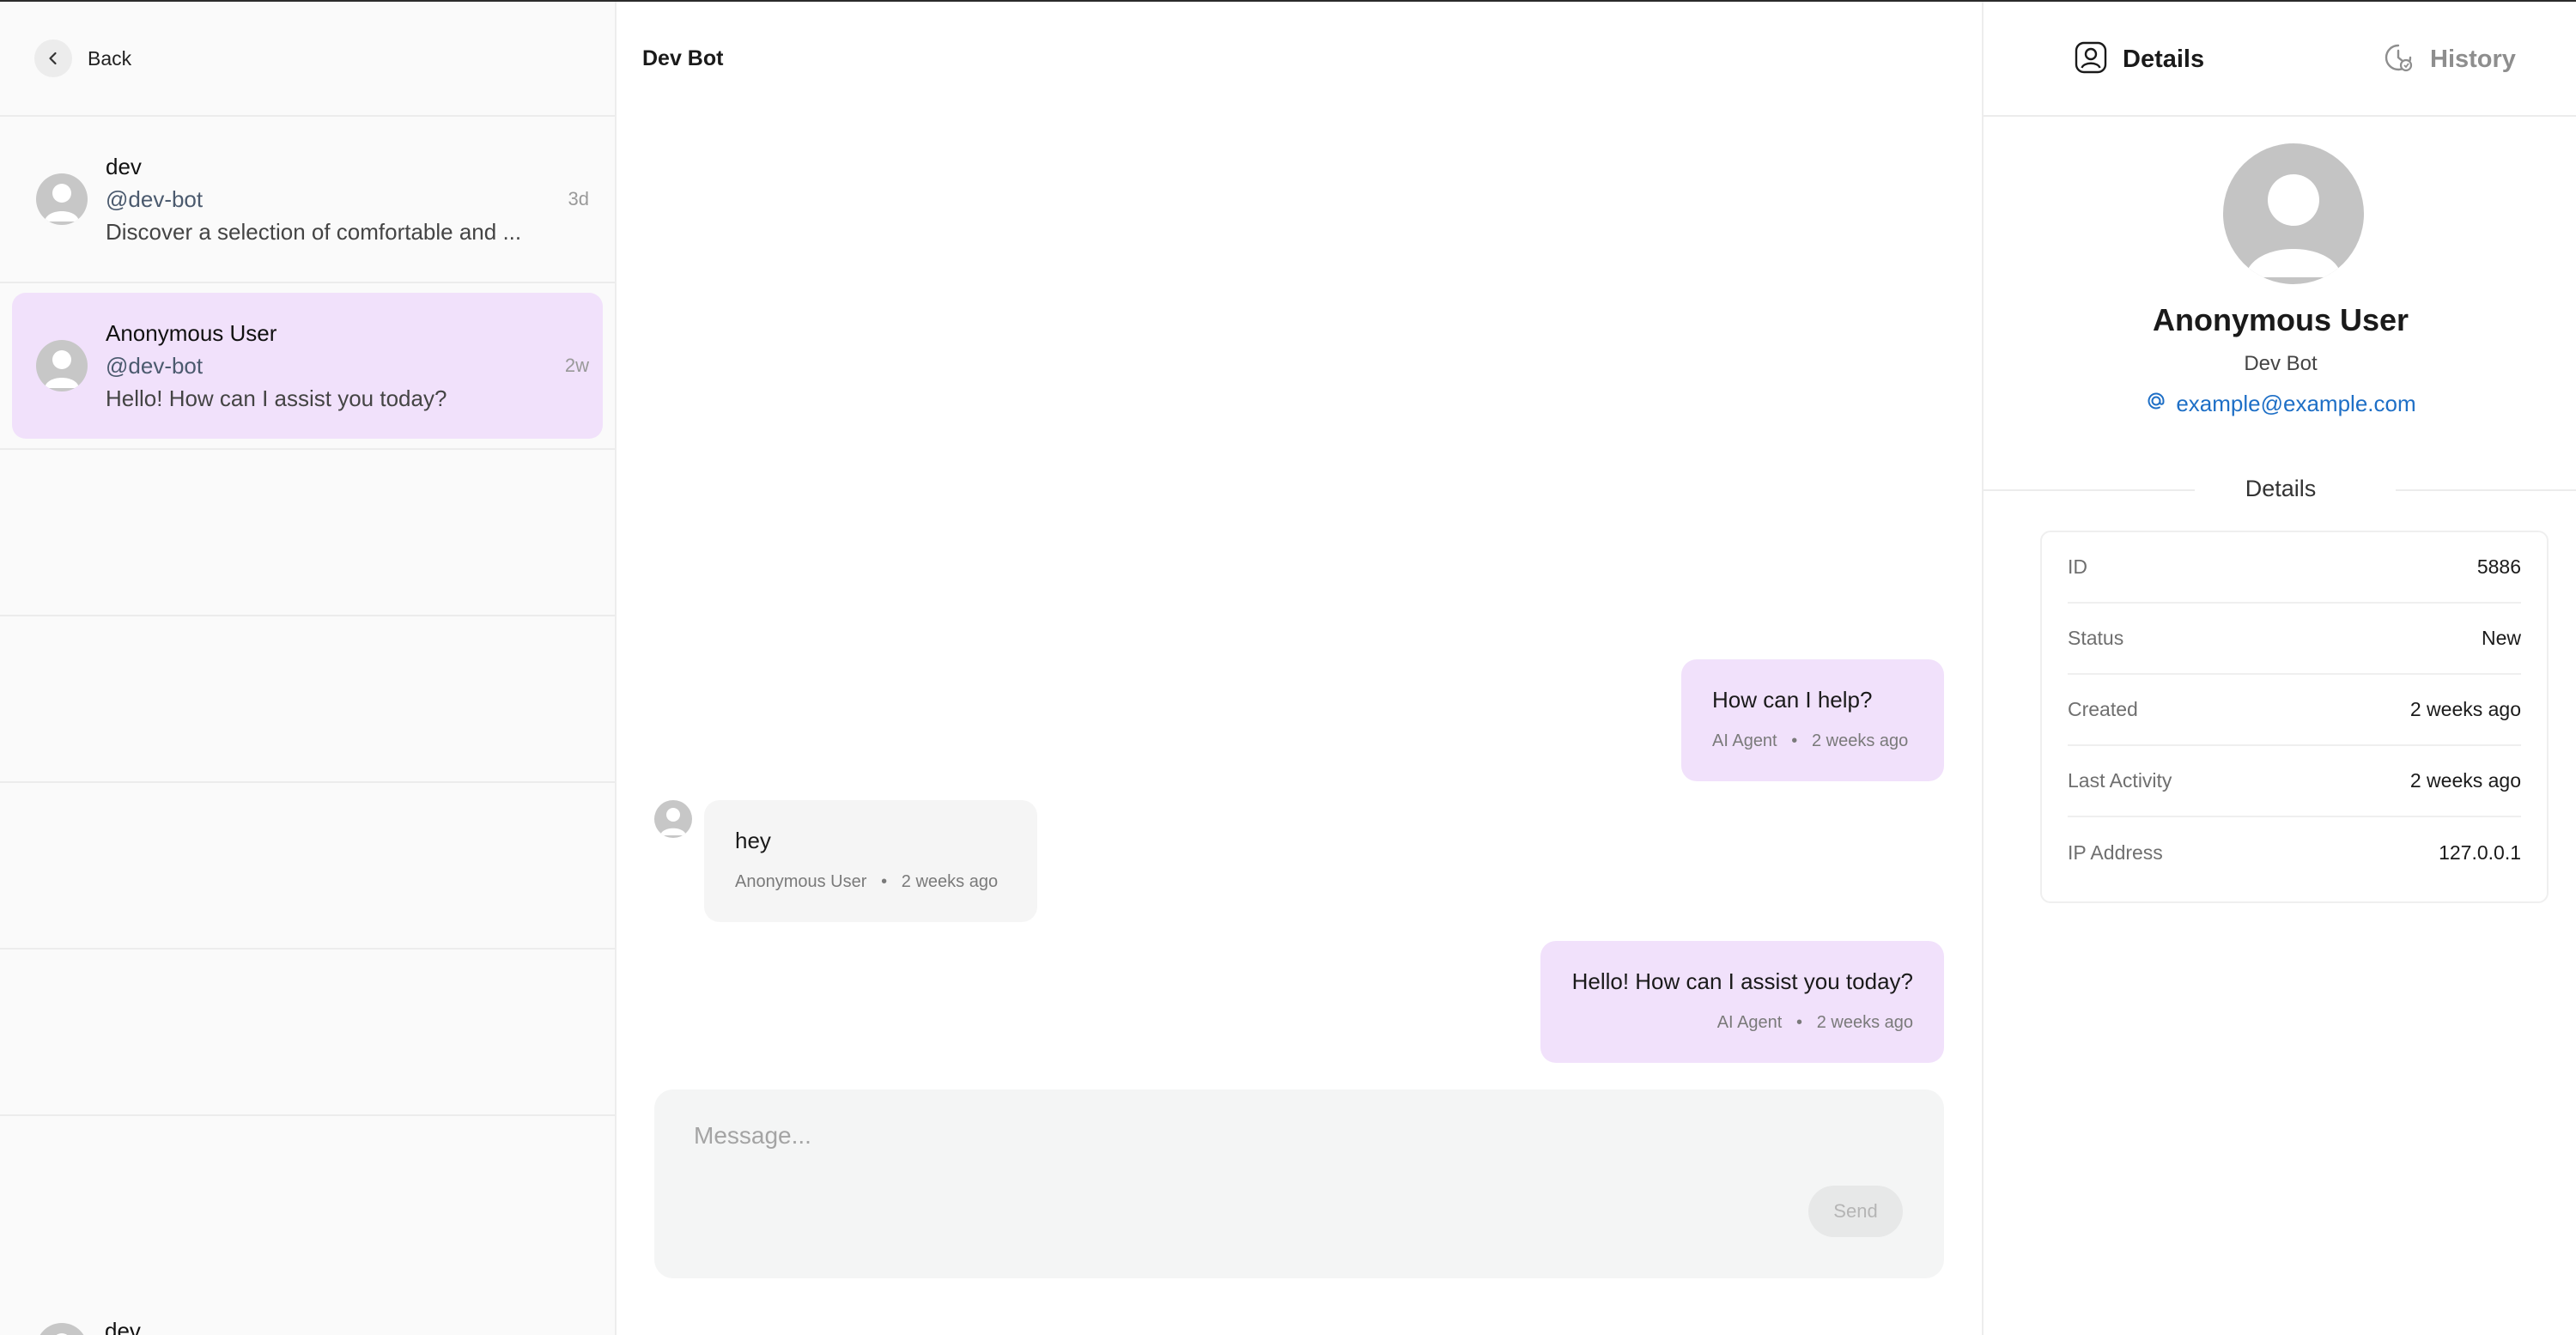  Describe the element at coordinates (683, 58) in the screenshot. I see `chat-title: Dev Bot` at that location.